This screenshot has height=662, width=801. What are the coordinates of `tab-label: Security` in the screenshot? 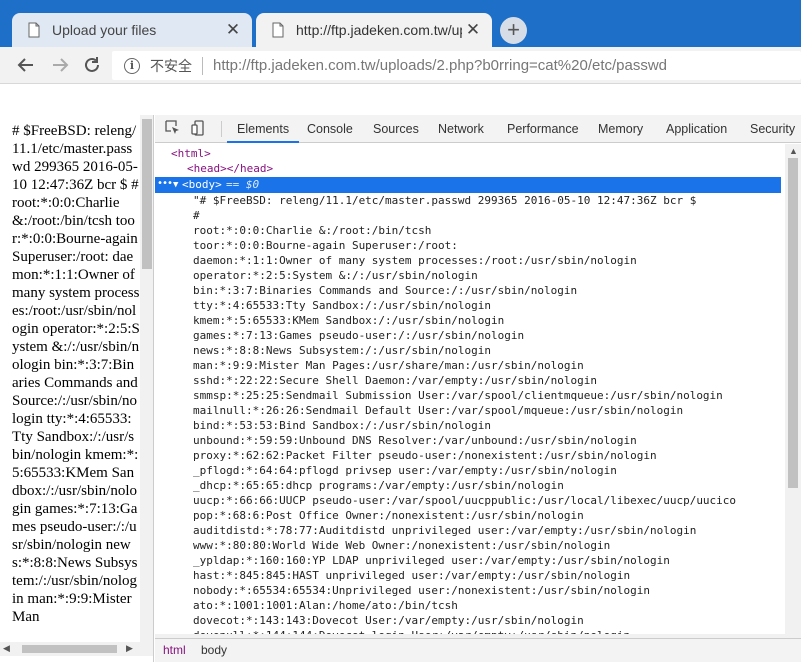 It's located at (773, 129).